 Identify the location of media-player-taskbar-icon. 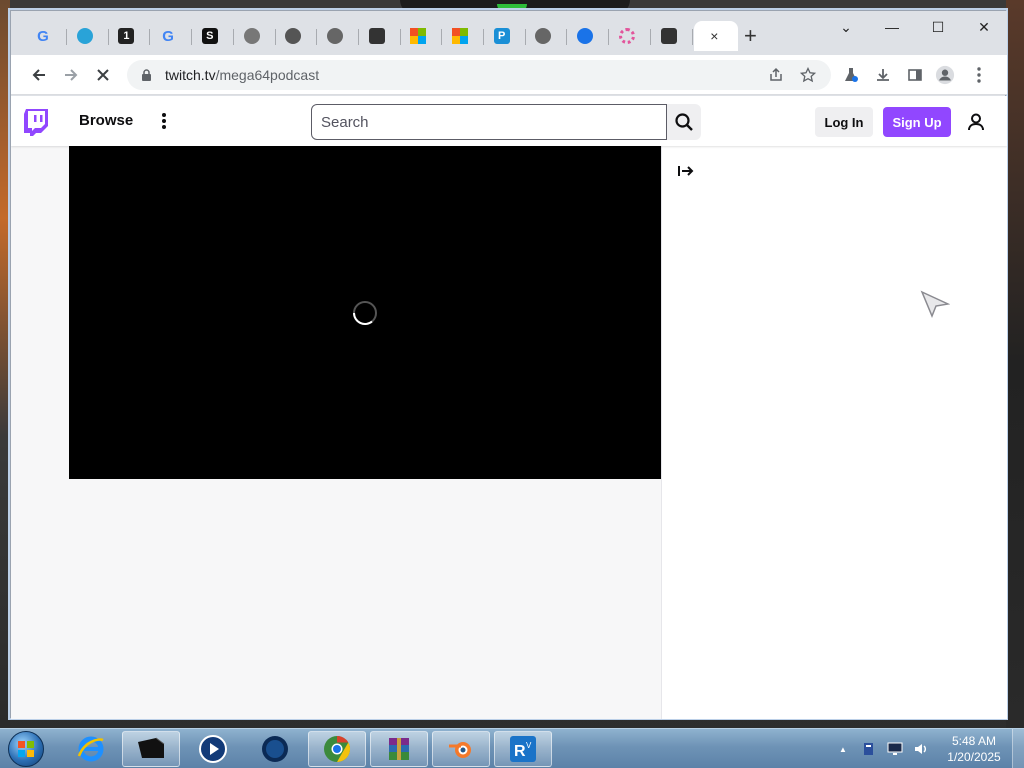
(213, 749).